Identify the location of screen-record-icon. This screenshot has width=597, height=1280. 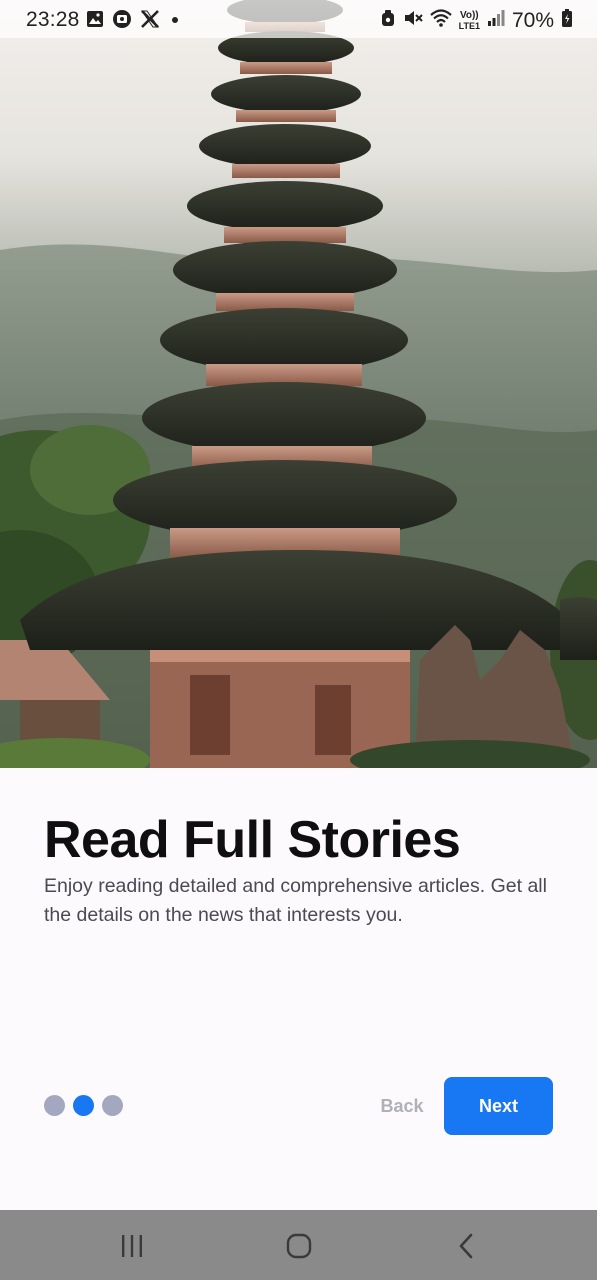
(122, 22).